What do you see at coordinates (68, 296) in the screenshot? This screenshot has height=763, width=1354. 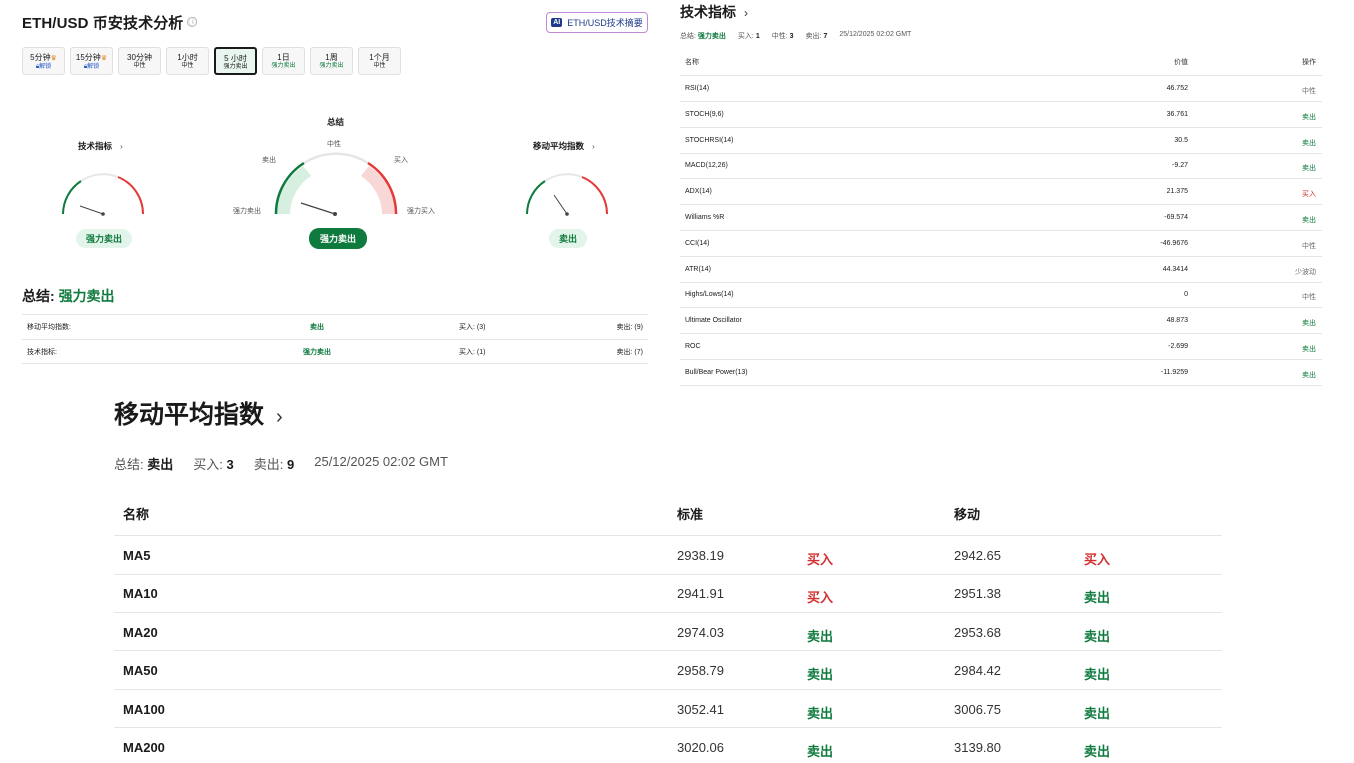 I see `summary-title: 总结: 强力卖出` at bounding box center [68, 296].